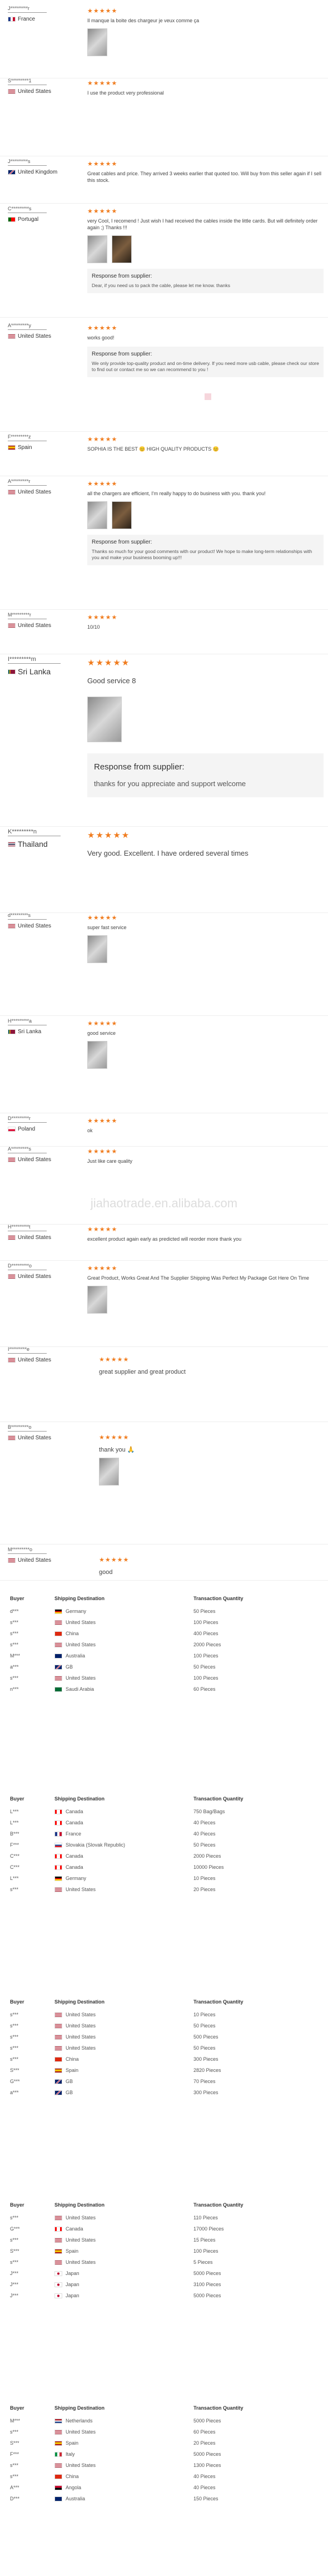 The width and height of the screenshot is (328, 2576). Describe the element at coordinates (164, 1655) in the screenshot. I see `table-row: M*** Australia 100 Pieces` at that location.